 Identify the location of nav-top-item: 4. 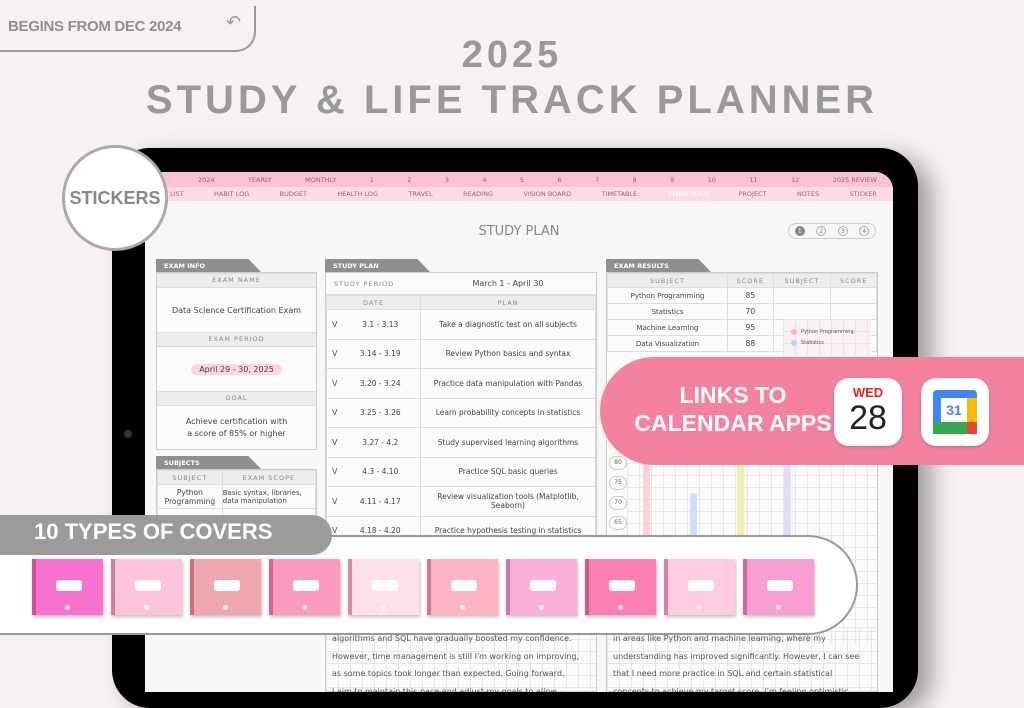
(484, 180).